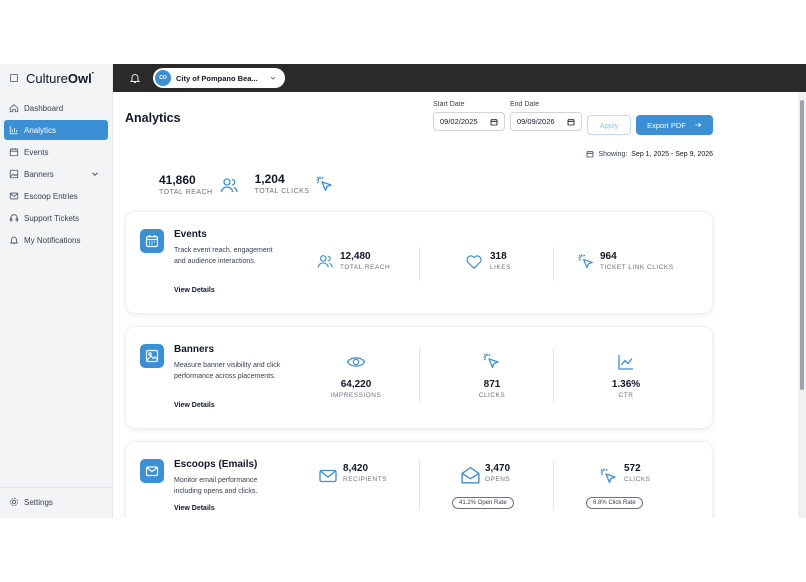 The image size is (806, 582). I want to click on end-date-input: 09/09/2026, so click(546, 121).